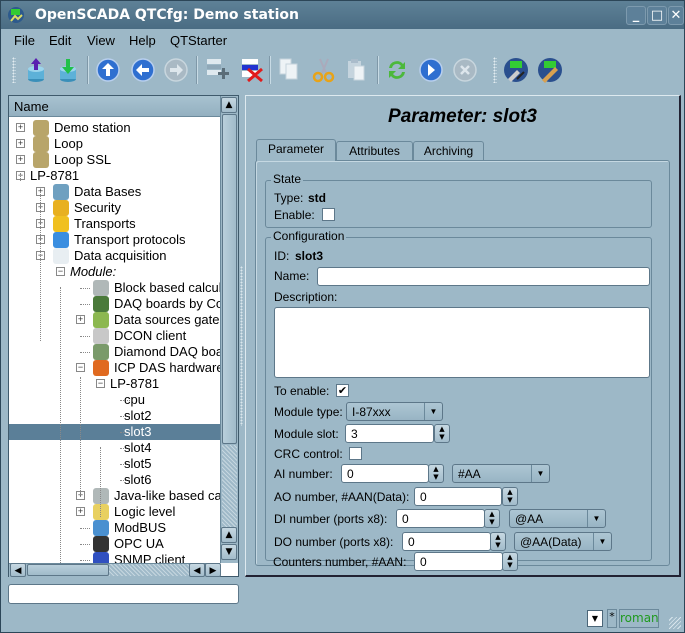  I want to click on minimize-button: _, so click(636, 15).